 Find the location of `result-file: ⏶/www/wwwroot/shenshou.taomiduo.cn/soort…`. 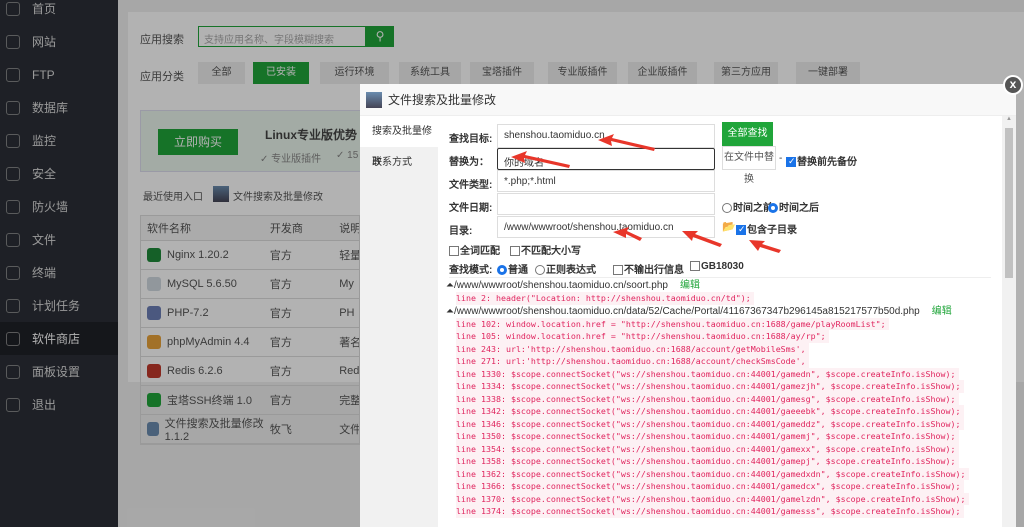

result-file: ⏶/www/wwwroot/shenshou.taomiduo.cn/soort… is located at coordinates (721, 285).